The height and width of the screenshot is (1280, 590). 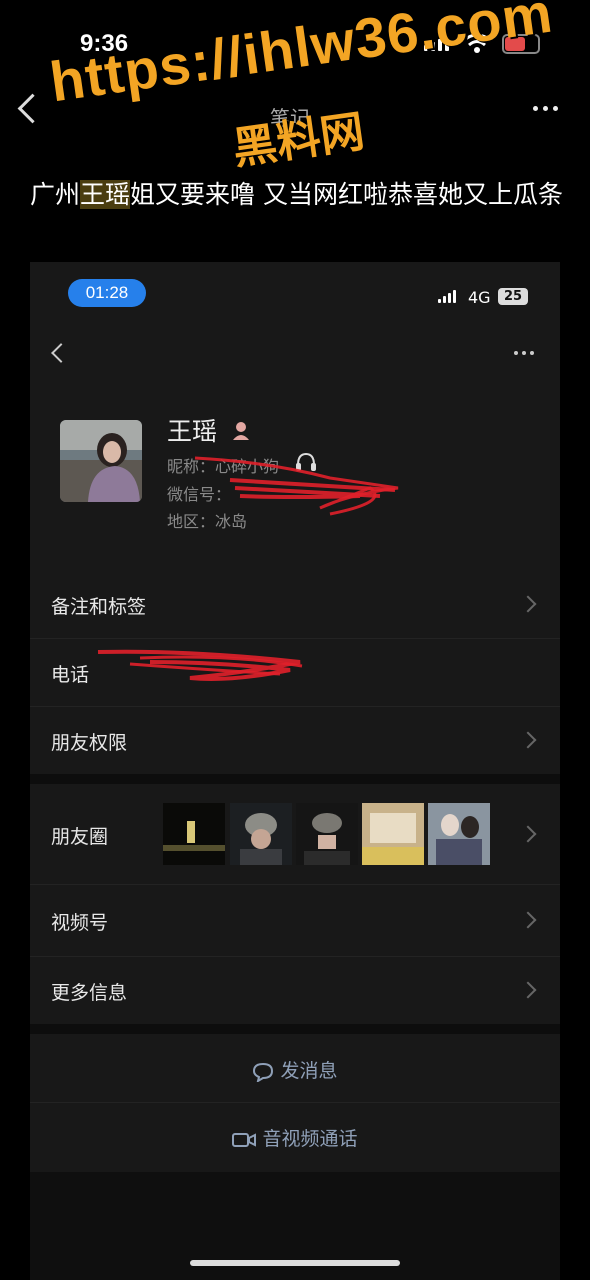 What do you see at coordinates (298, 140) in the screenshot?
I see `watermark-name: 黑料网` at bounding box center [298, 140].